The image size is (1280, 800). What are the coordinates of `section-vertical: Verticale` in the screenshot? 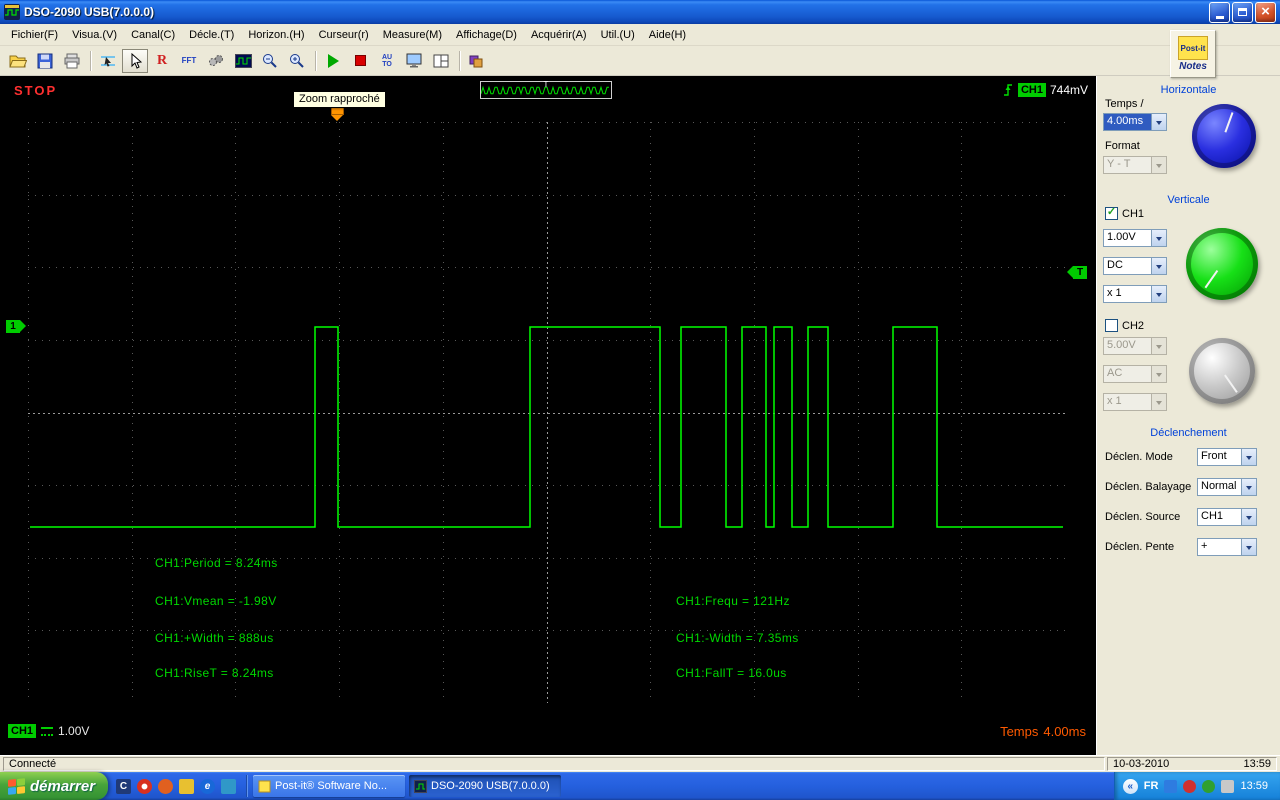 It's located at (1188, 200).